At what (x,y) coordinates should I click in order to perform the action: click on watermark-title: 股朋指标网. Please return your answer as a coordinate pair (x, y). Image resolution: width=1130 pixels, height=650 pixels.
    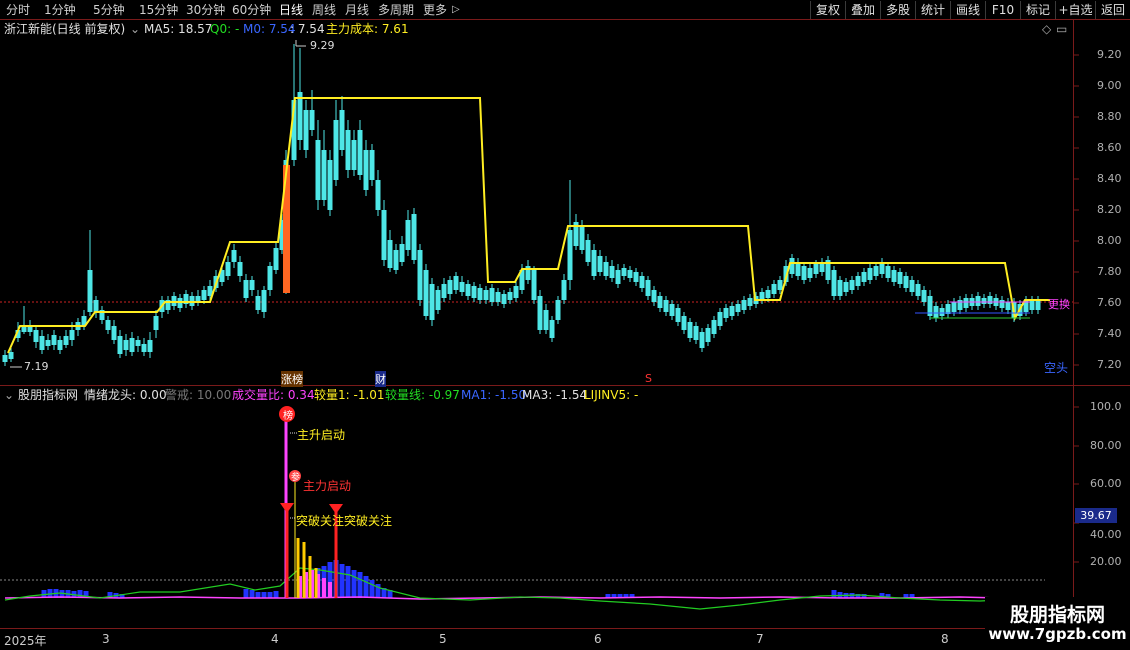
    Looking at the image, I should click on (1057, 615).